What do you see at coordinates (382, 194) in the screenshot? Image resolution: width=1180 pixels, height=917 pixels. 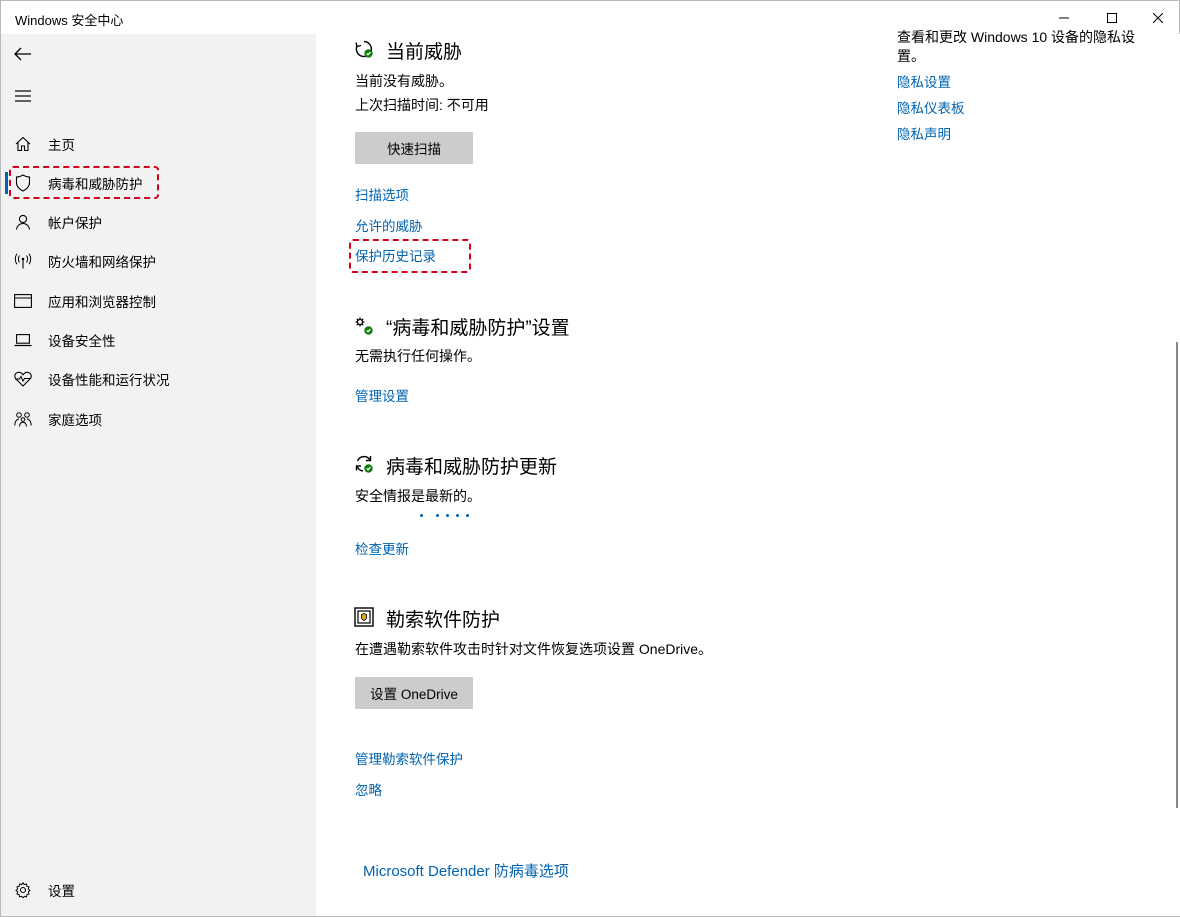 I see `scan-options-link: 扫描选项` at bounding box center [382, 194].